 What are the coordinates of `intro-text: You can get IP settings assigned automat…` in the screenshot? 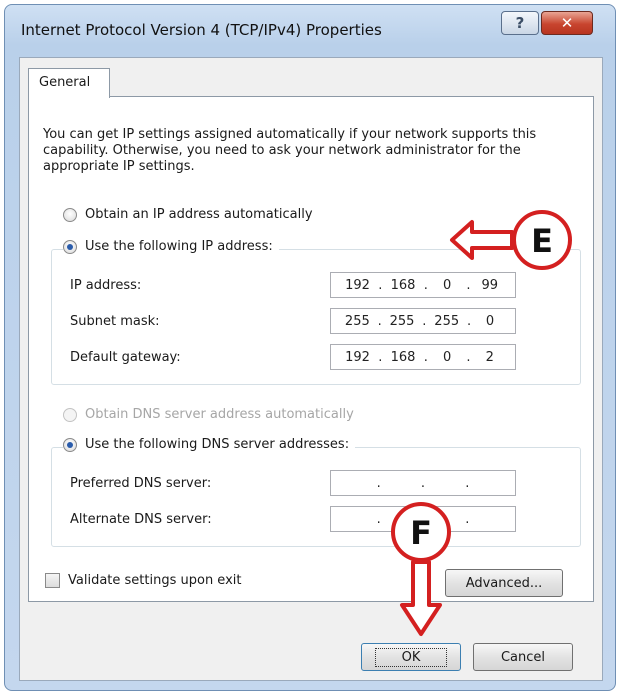 It's located at (290, 150).